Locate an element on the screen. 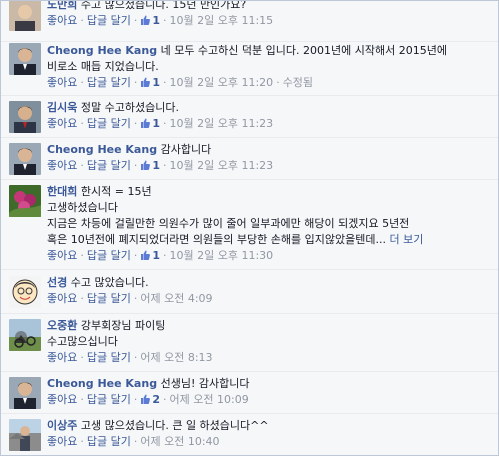 The image size is (499, 456). comment-meta: 좋아요 · 답글 달기 · 1 · 10월 2일 오후 11:15 is located at coordinates (160, 20).